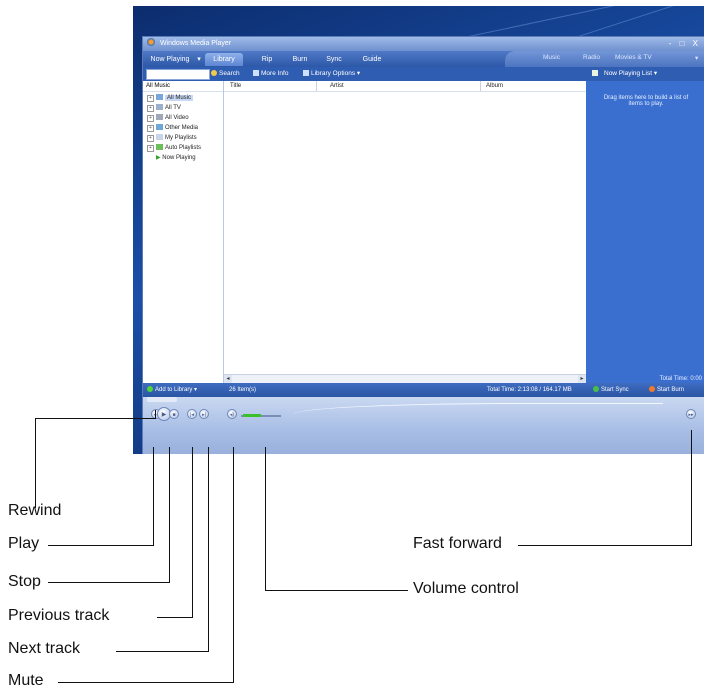 The width and height of the screenshot is (704, 692). Describe the element at coordinates (228, 379) in the screenshot. I see `scroll-left-icon: ◂` at that location.